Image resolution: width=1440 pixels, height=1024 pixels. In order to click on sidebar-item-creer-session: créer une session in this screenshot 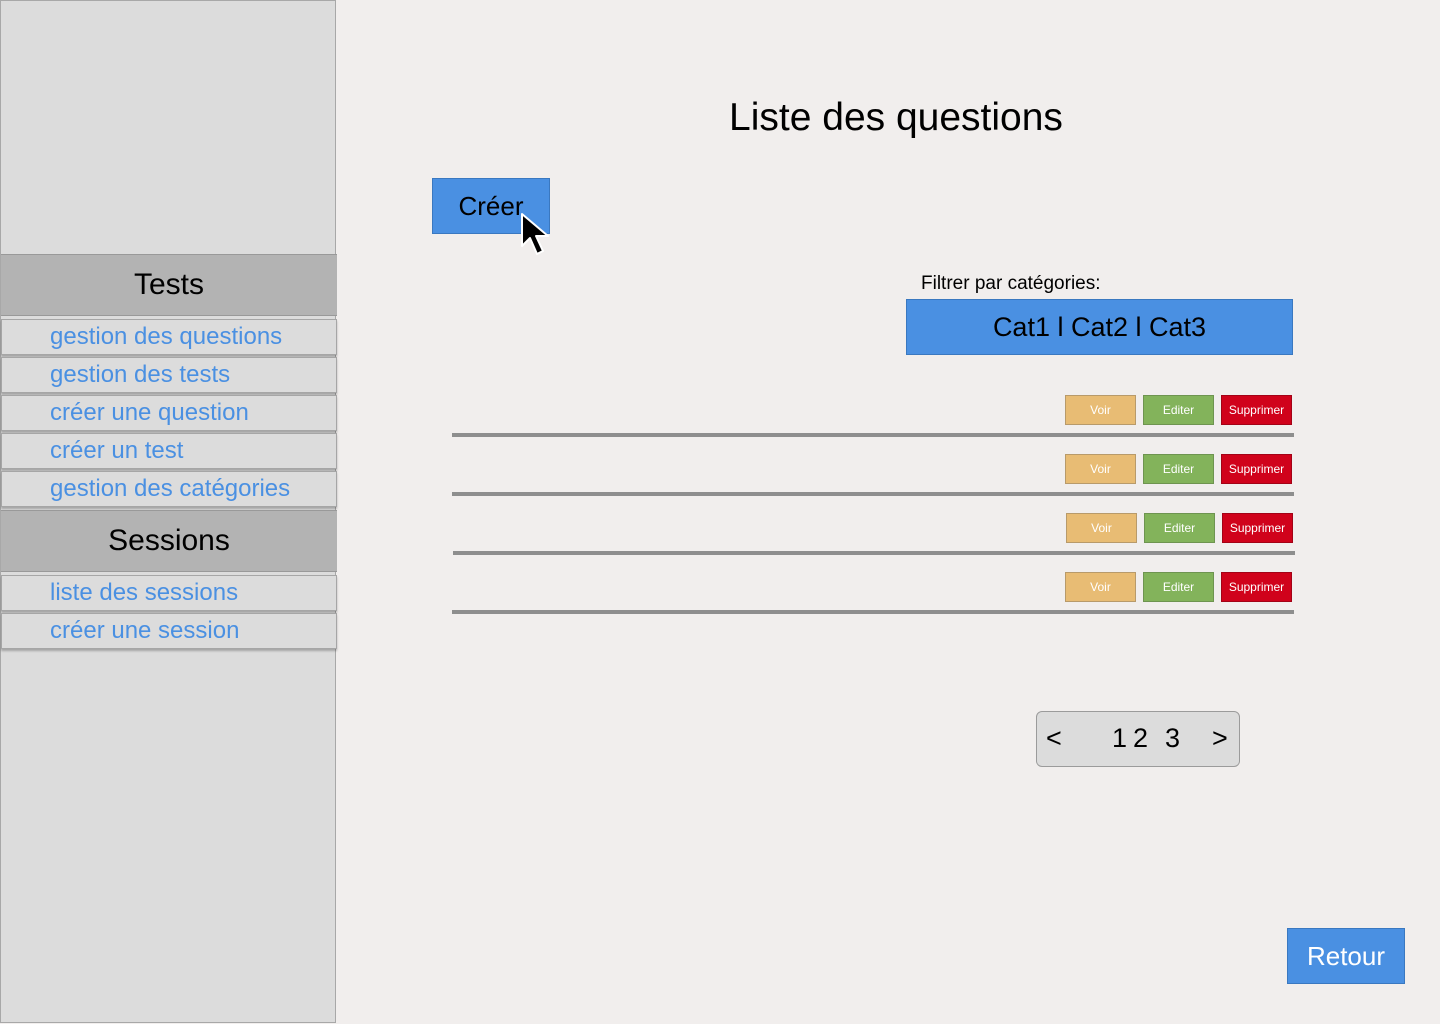, I will do `click(169, 631)`.